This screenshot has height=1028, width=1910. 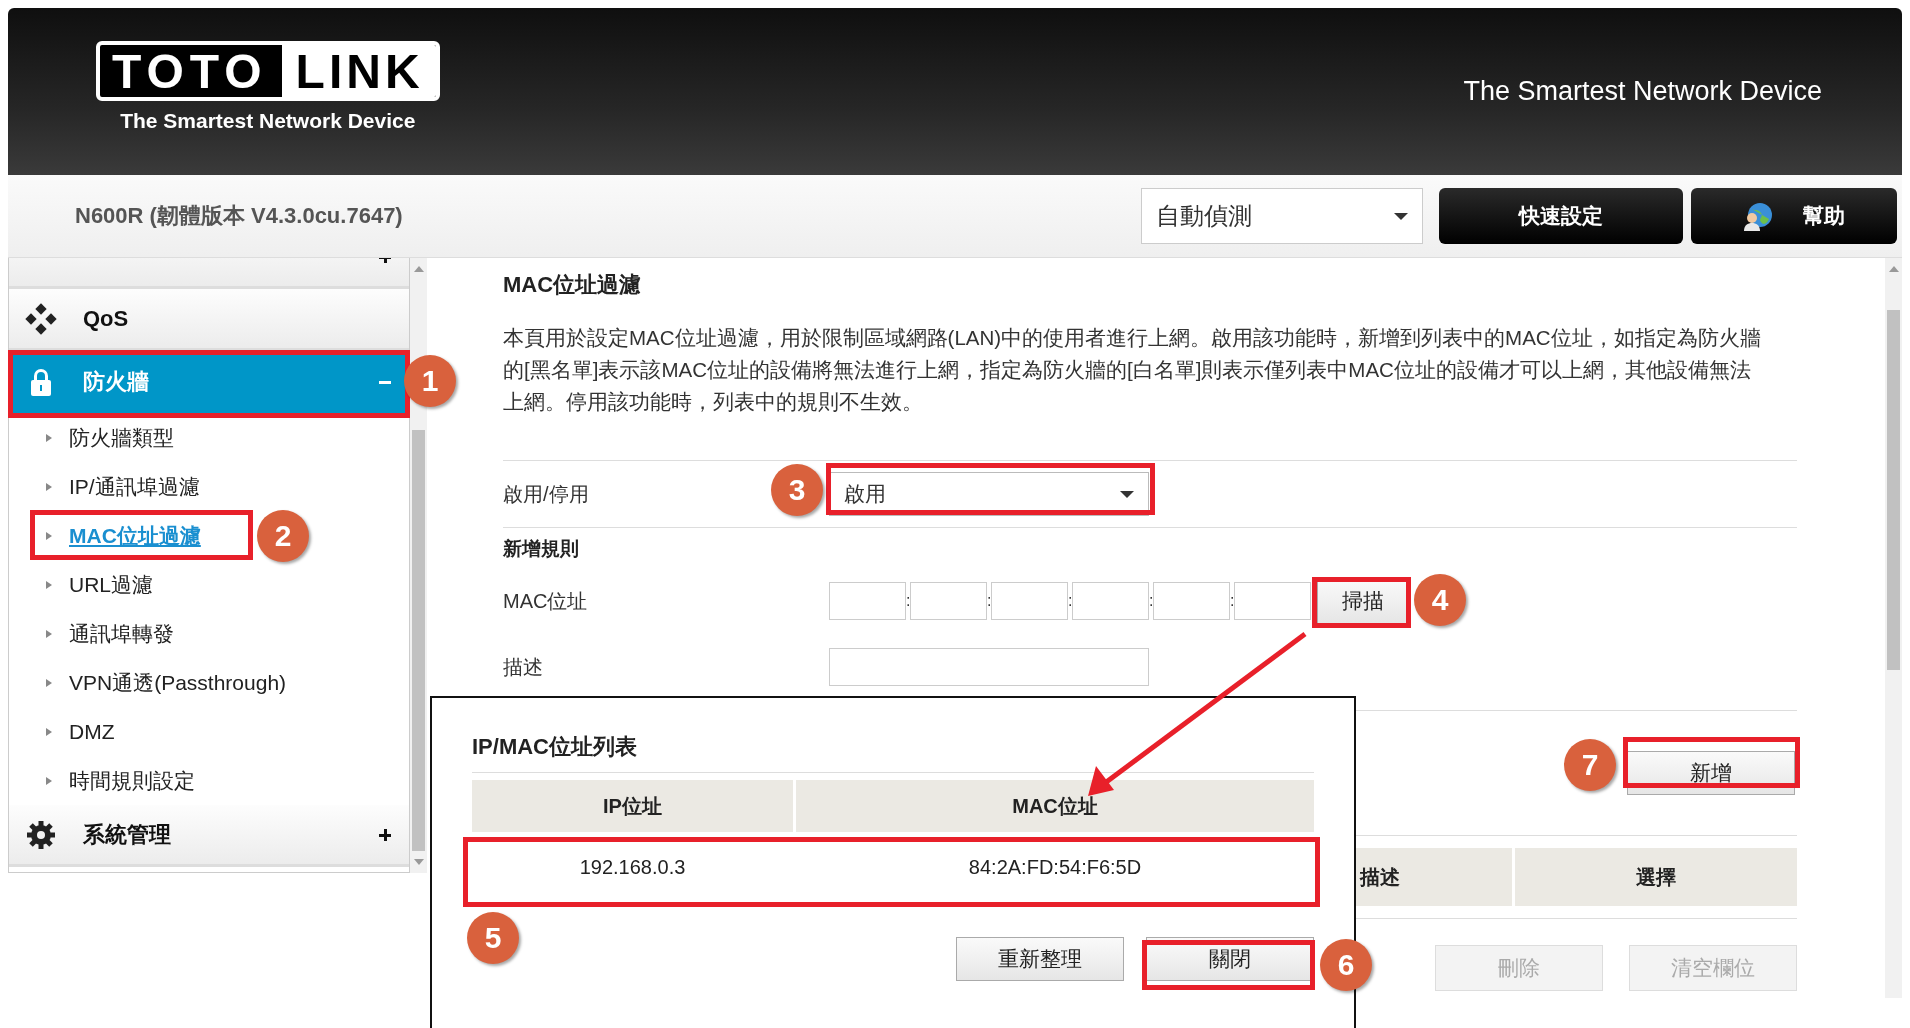 What do you see at coordinates (1642, 91) in the screenshot?
I see `slogan: The Smartest Network Device` at bounding box center [1642, 91].